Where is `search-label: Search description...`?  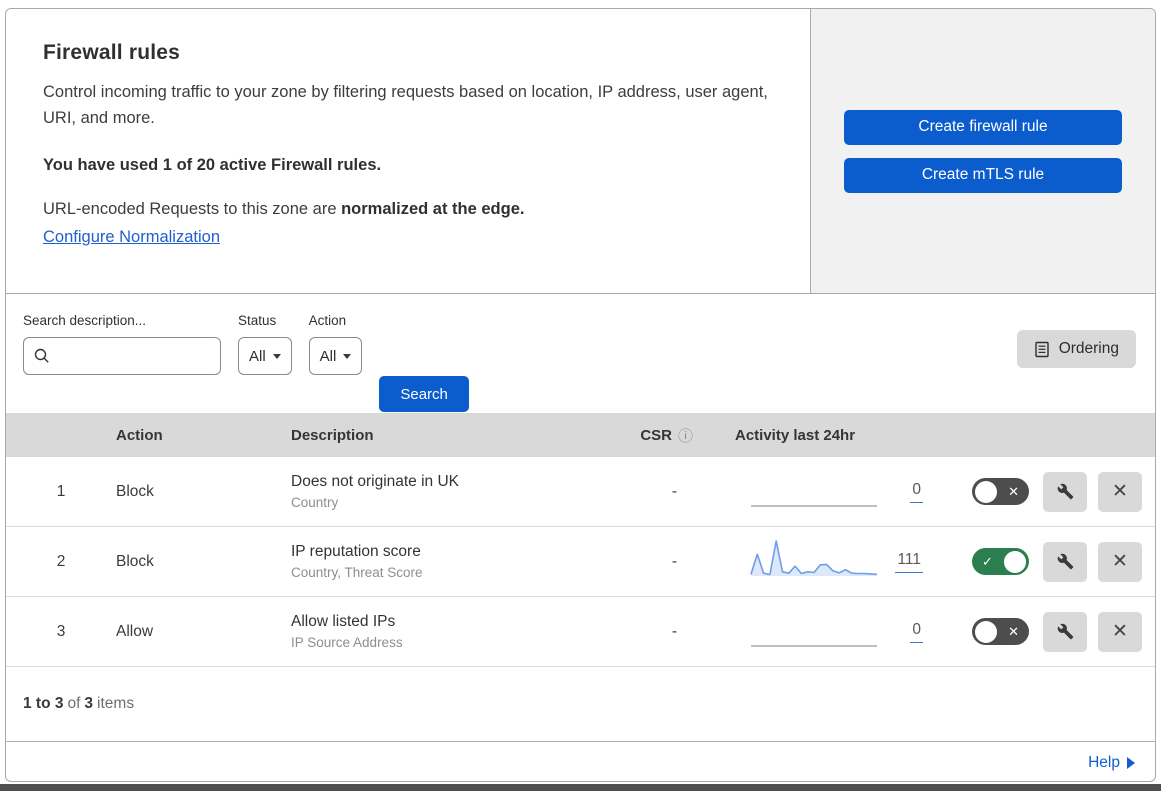
search-label: Search description... is located at coordinates (85, 320).